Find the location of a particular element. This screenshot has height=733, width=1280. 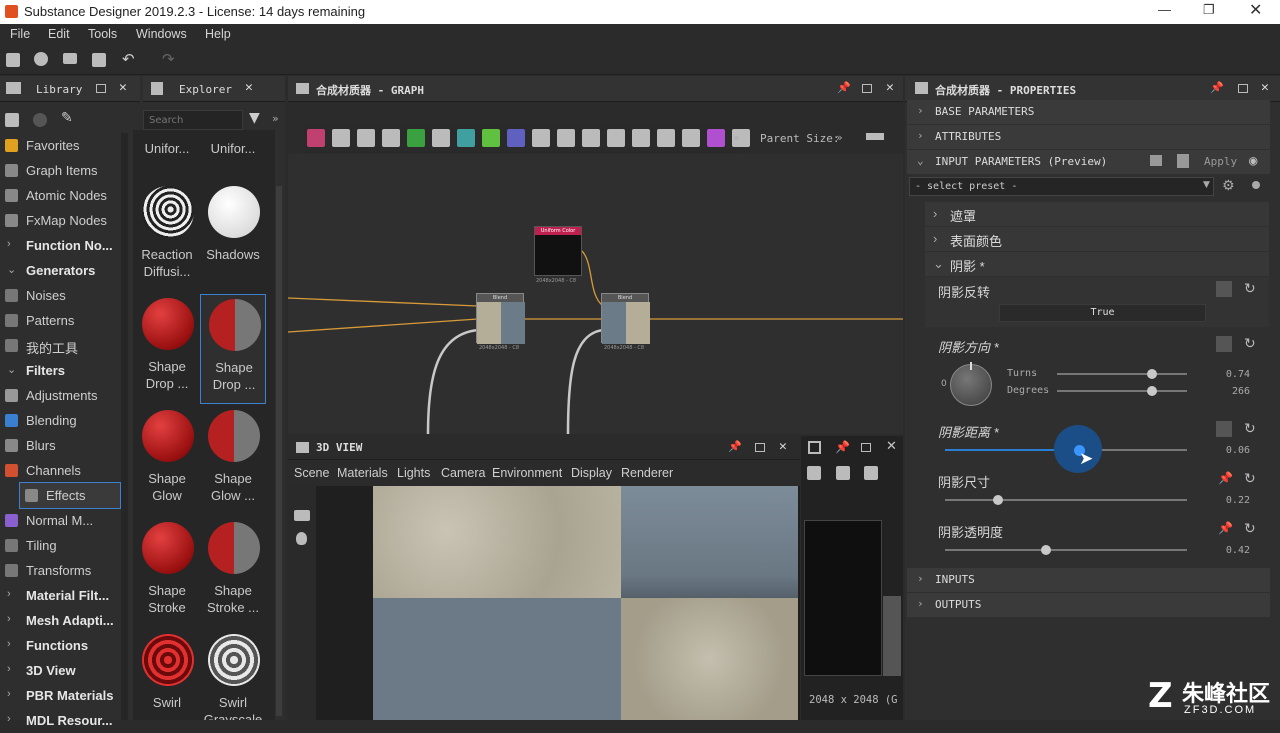

library-add-icon is located at coordinates (12, 120).